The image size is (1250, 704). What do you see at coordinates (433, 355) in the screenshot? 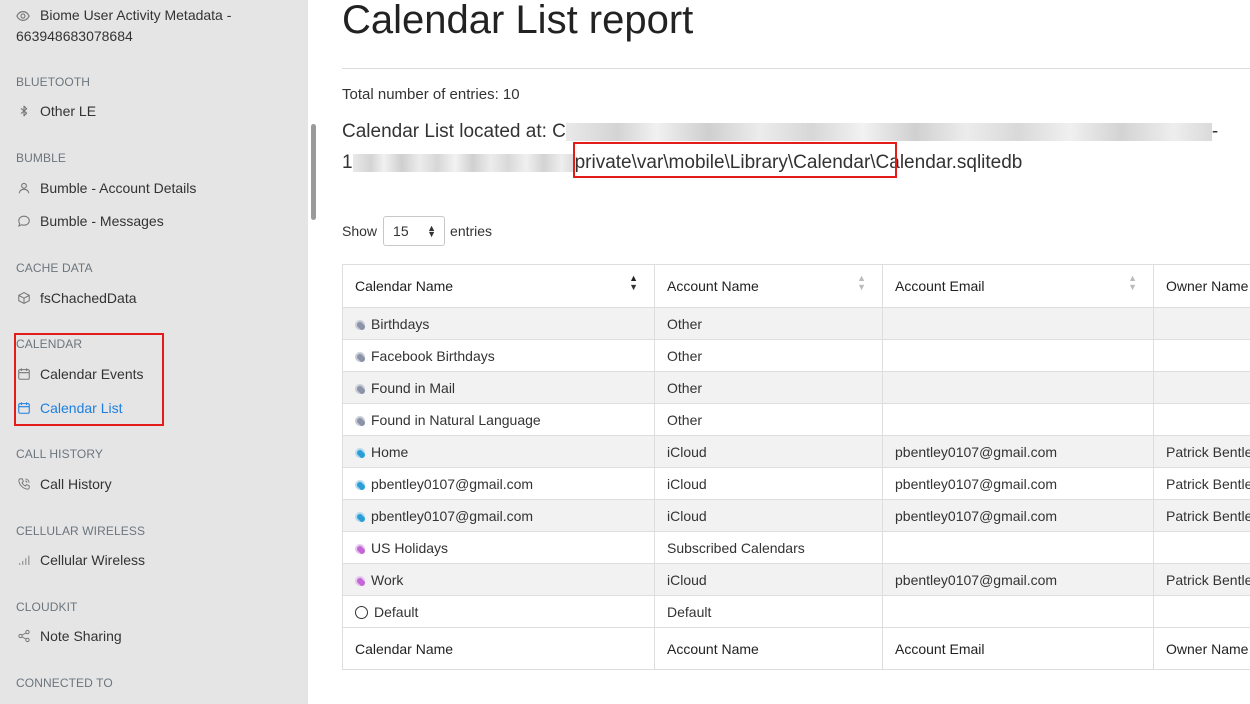
I see `table-cell-text: Facebook Birthdays` at bounding box center [433, 355].